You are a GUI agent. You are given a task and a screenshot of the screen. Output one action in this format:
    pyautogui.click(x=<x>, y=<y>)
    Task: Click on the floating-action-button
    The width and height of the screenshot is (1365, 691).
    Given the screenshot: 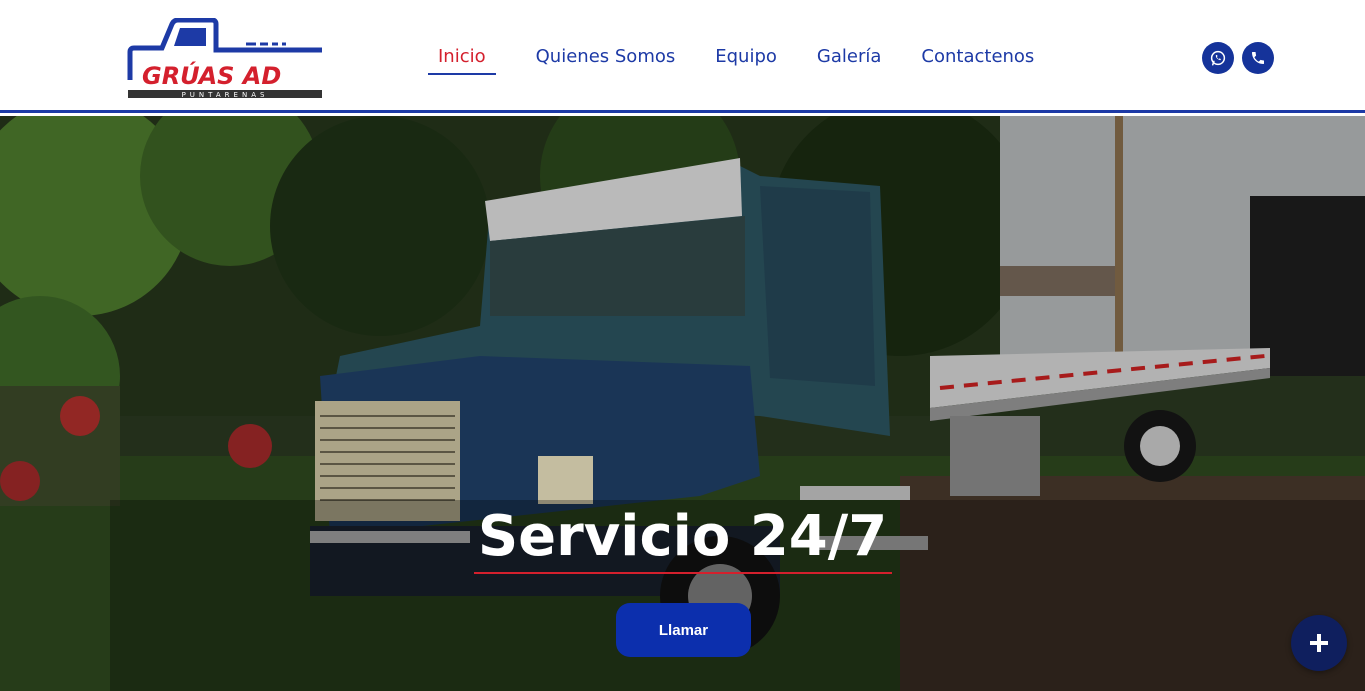 What is the action you would take?
    pyautogui.click(x=1319, y=643)
    